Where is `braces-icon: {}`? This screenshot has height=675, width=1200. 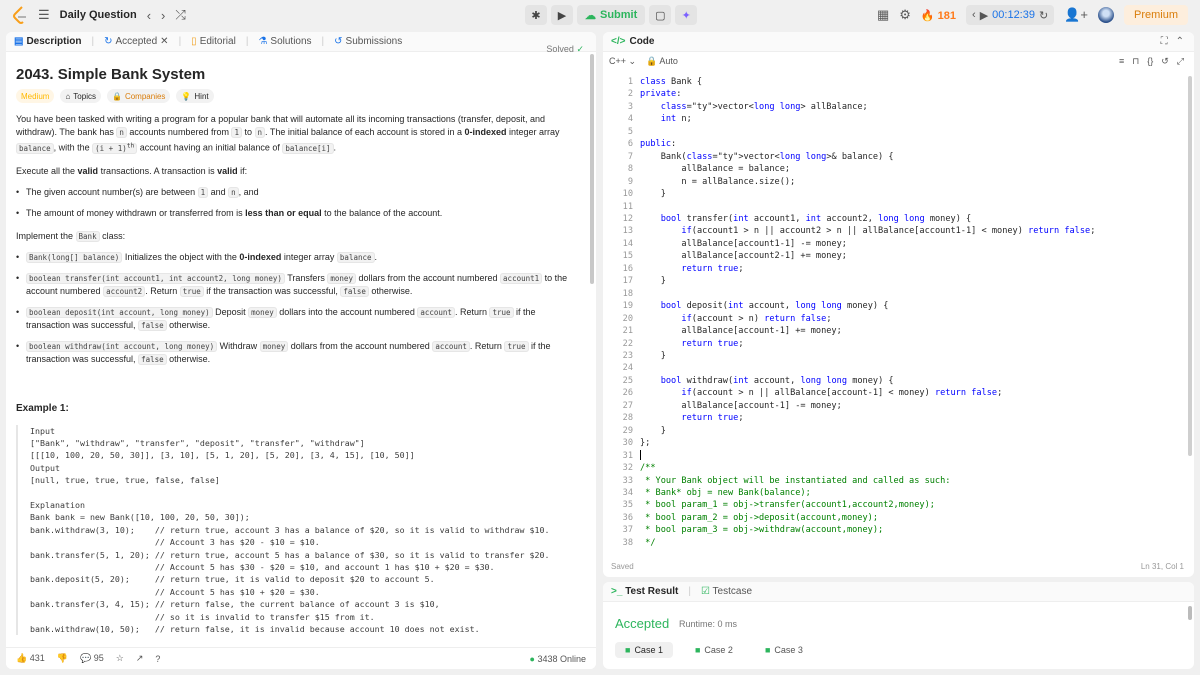
braces-icon: {} is located at coordinates (1150, 61).